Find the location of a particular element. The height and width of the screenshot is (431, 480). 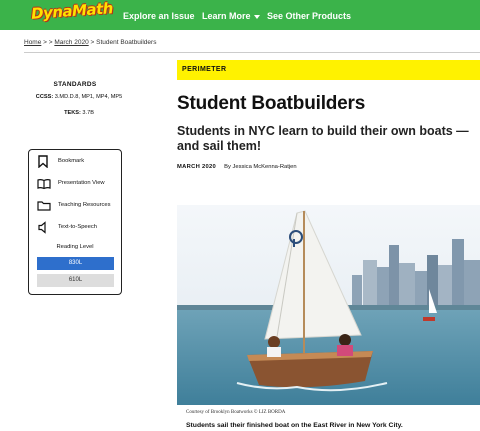

reading-level-label: Reading Level is located at coordinates (75, 247).